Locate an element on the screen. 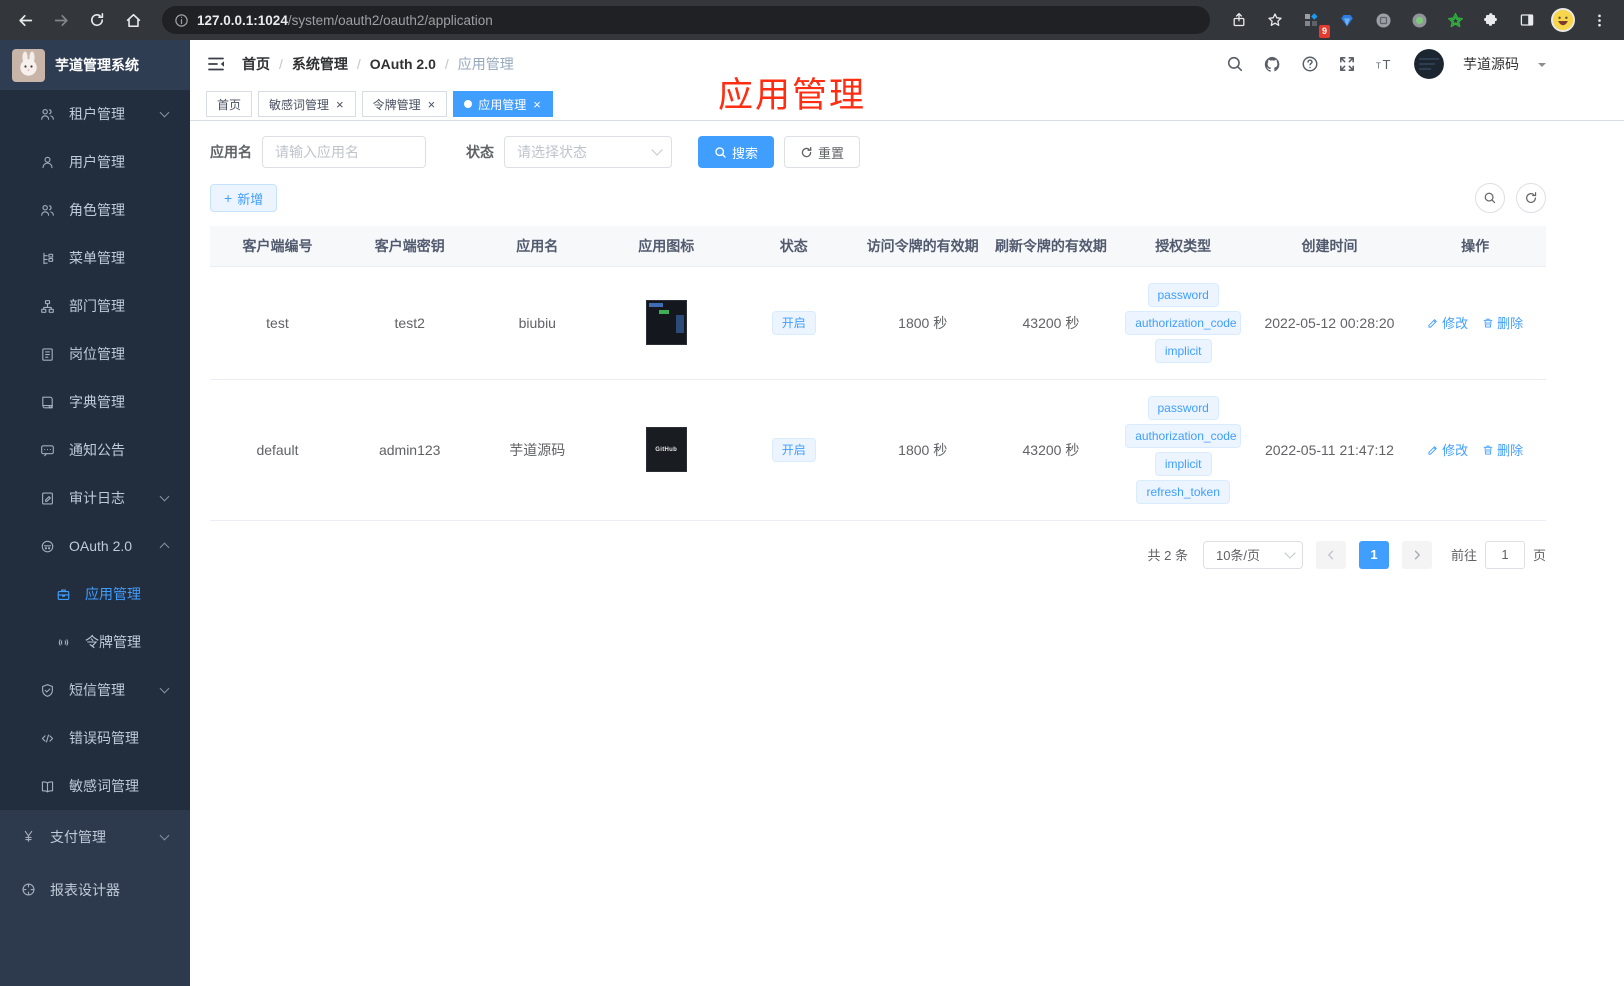 The height and width of the screenshot is (986, 1624). sidebar-item-sensitive-words-book: 敏感词管理 is located at coordinates (95, 786).